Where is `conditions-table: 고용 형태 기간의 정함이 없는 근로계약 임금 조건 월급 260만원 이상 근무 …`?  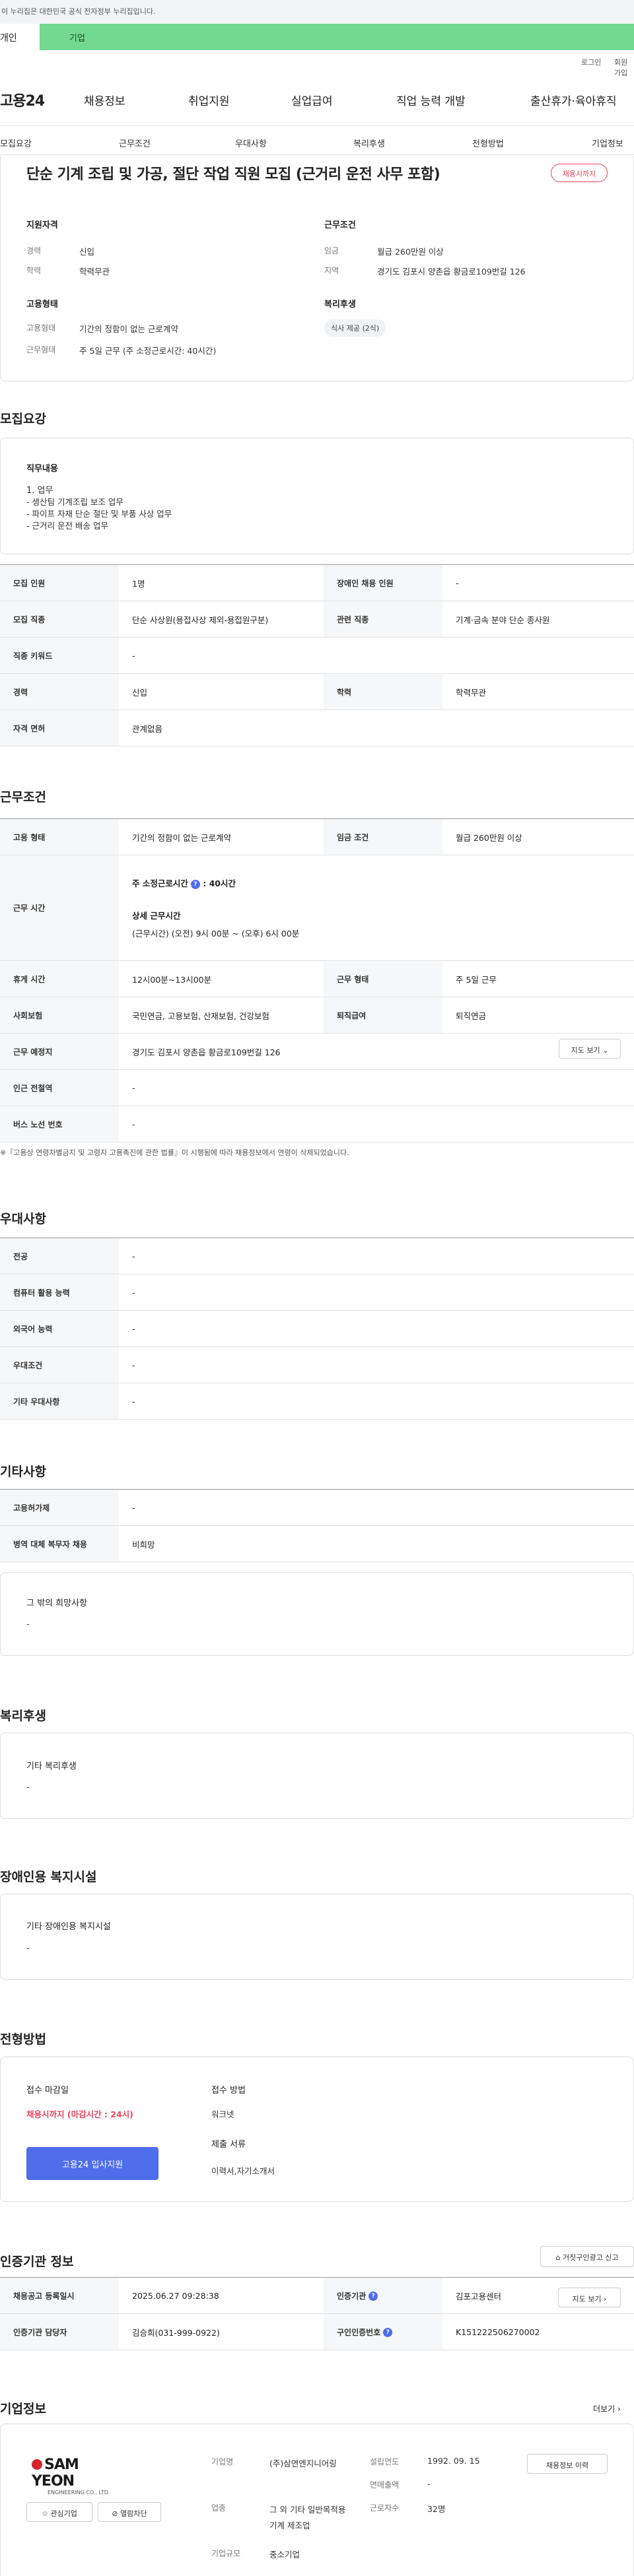 conditions-table: 고용 형태 기간의 정함이 없는 근로계약 임금 조건 월급 260만원 이상 근무 … is located at coordinates (317, 980).